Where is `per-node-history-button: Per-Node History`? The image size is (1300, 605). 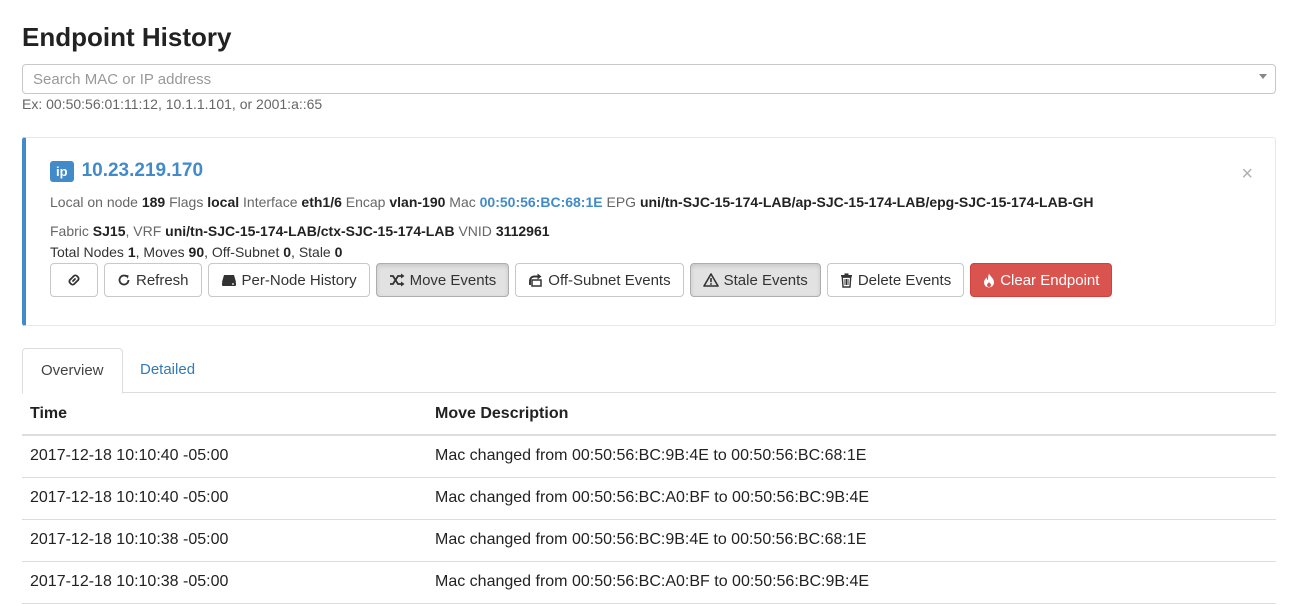
per-node-history-button: Per-Node History is located at coordinates (288, 280).